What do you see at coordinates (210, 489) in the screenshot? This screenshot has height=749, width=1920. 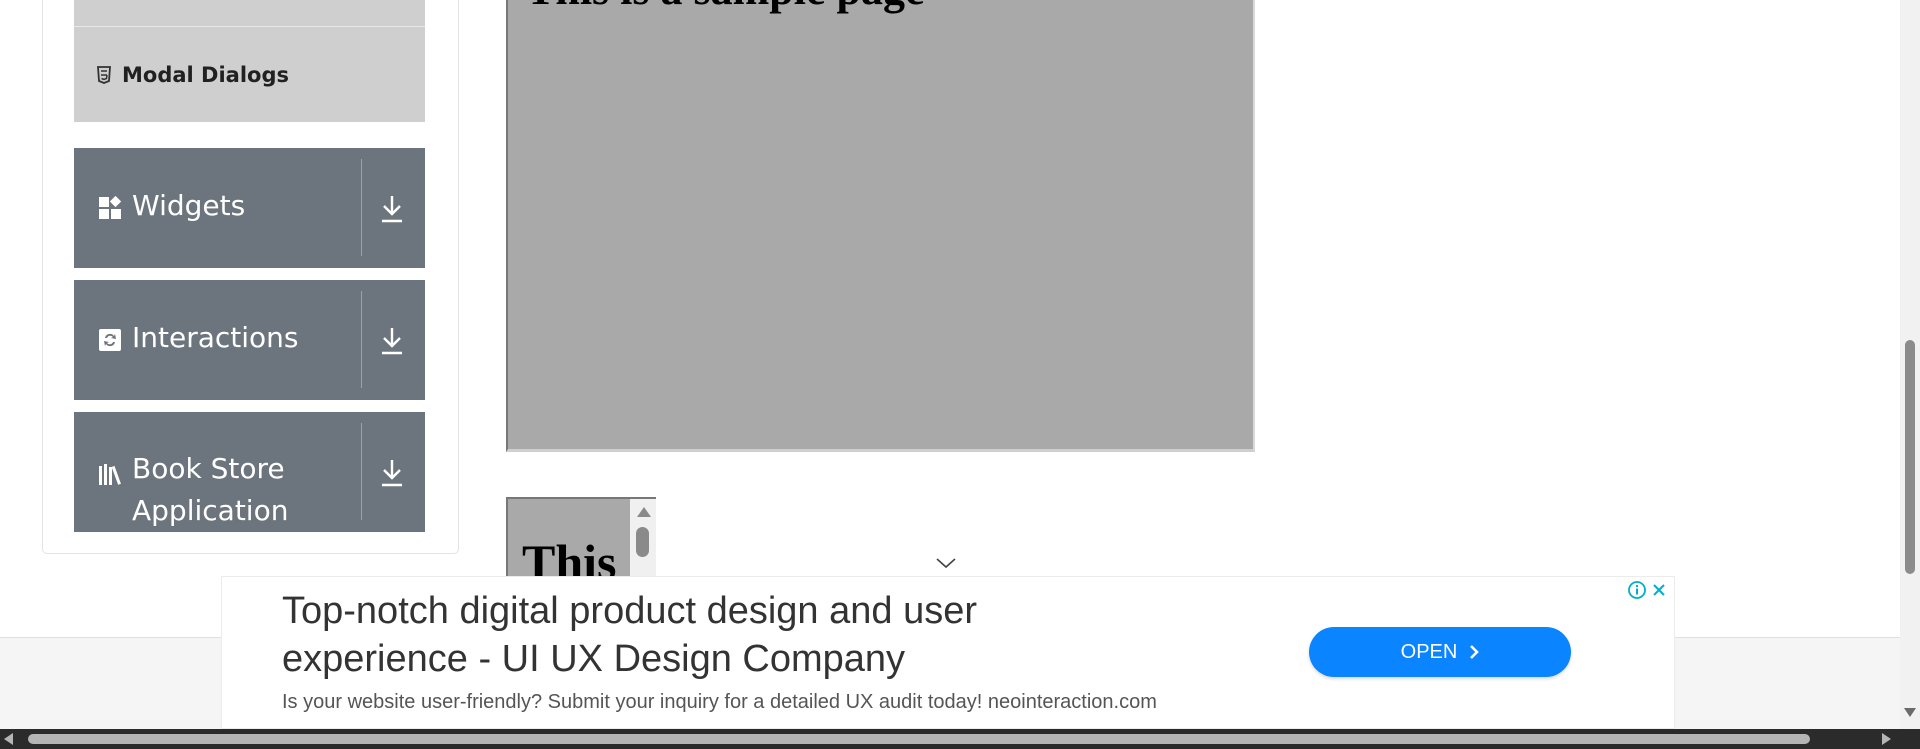 I see `sidebar-group-label: Book Store Application` at bounding box center [210, 489].